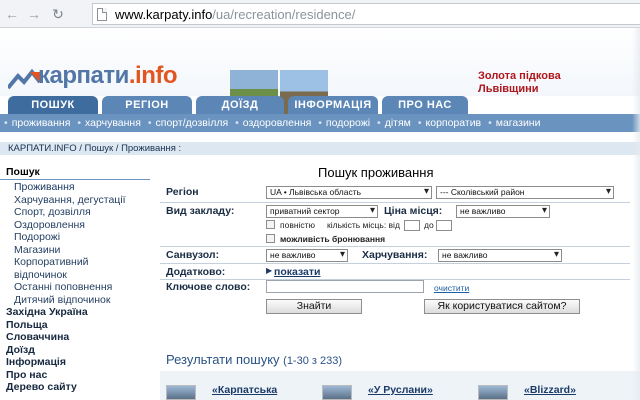 The height and width of the screenshot is (400, 640). What do you see at coordinates (348, 123) in the screenshot?
I see `subnav-item-travel: подорожі` at bounding box center [348, 123].